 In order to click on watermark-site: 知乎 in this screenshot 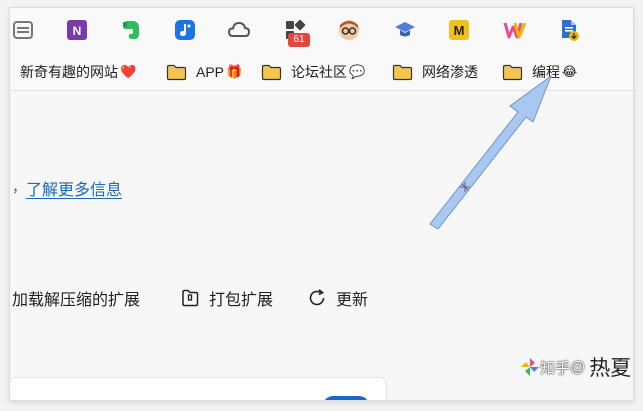, I will do `click(555, 368)`.